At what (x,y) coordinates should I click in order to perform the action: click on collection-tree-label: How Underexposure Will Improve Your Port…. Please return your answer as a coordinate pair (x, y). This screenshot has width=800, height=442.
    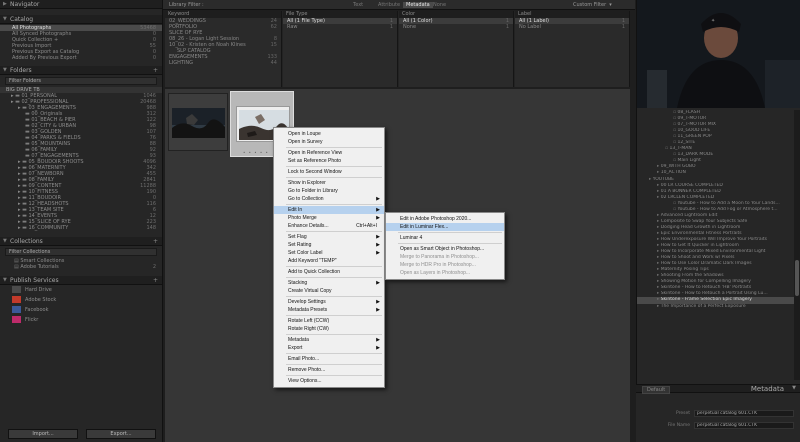
    Looking at the image, I should click on (713, 239).